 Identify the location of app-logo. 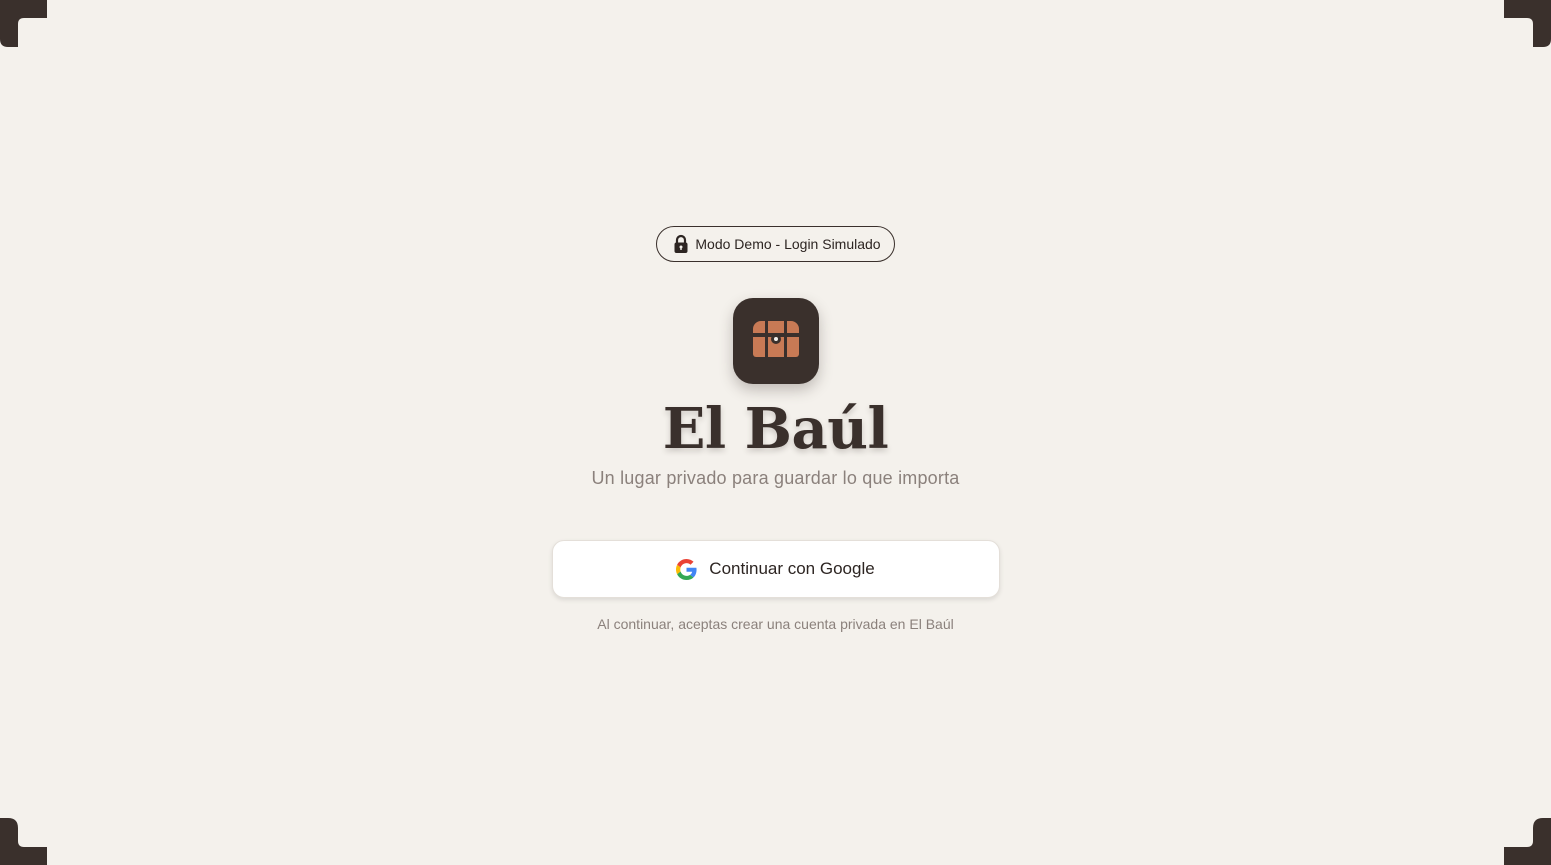
(775, 341).